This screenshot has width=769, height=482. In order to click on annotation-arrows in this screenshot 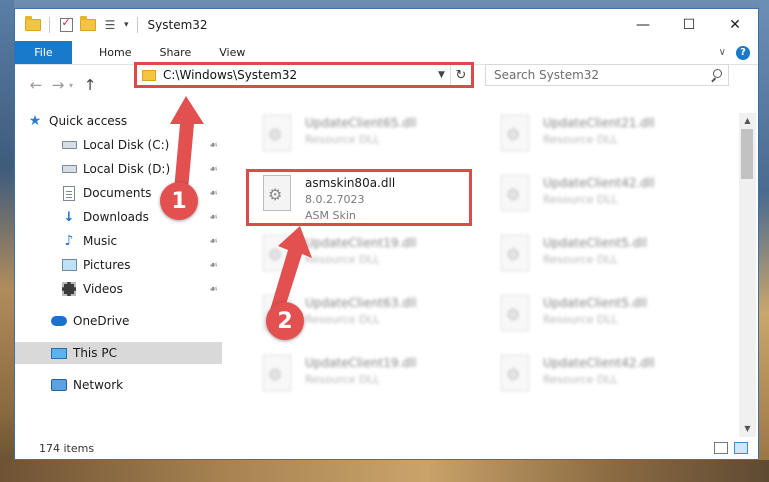, I will do `click(241, 205)`.